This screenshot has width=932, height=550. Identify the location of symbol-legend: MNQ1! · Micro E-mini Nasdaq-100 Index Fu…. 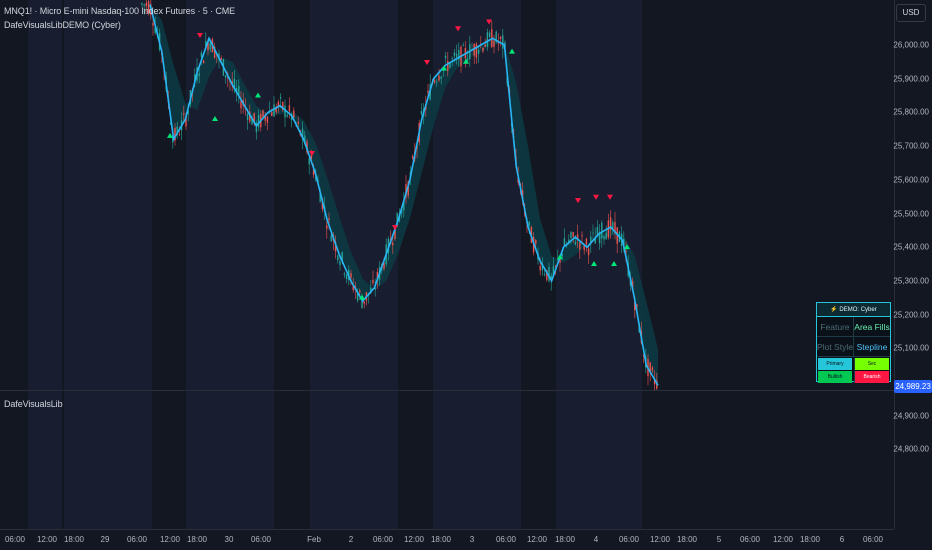
(119, 11).